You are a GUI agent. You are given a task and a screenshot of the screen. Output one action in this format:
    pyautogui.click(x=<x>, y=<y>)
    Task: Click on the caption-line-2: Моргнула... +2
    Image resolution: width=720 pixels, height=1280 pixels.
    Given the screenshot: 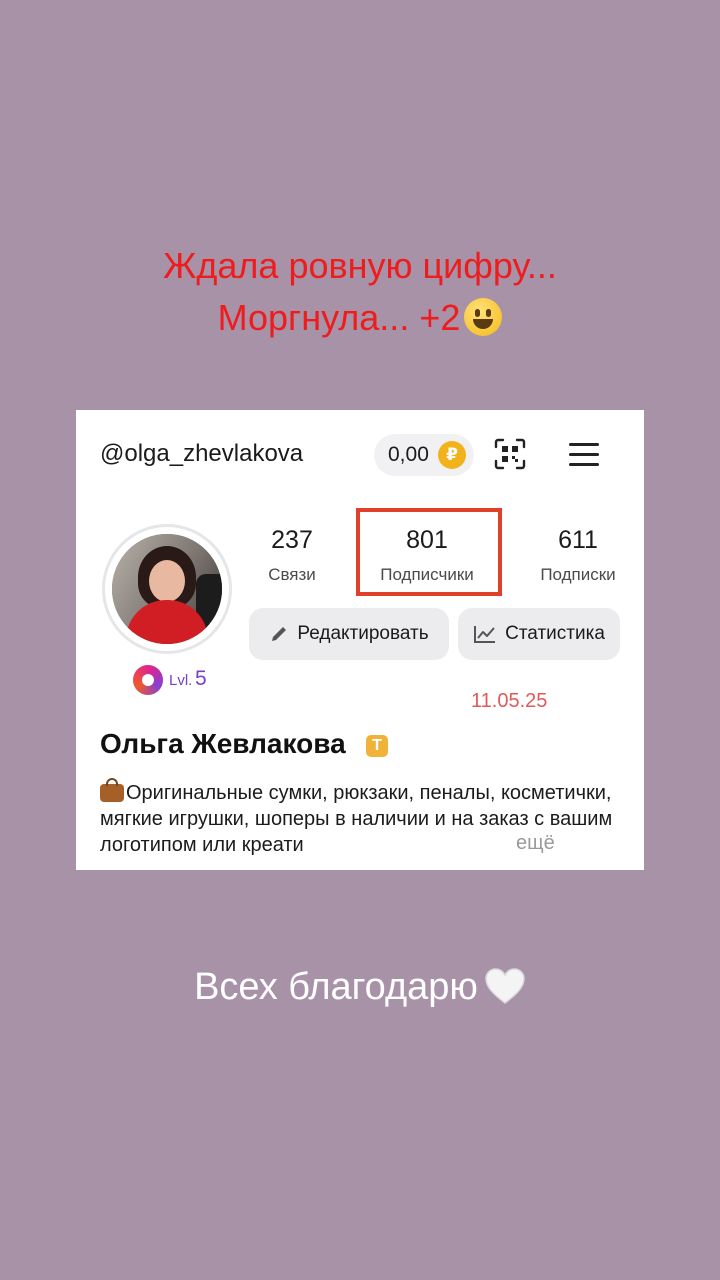 What is the action you would take?
    pyautogui.click(x=360, y=318)
    